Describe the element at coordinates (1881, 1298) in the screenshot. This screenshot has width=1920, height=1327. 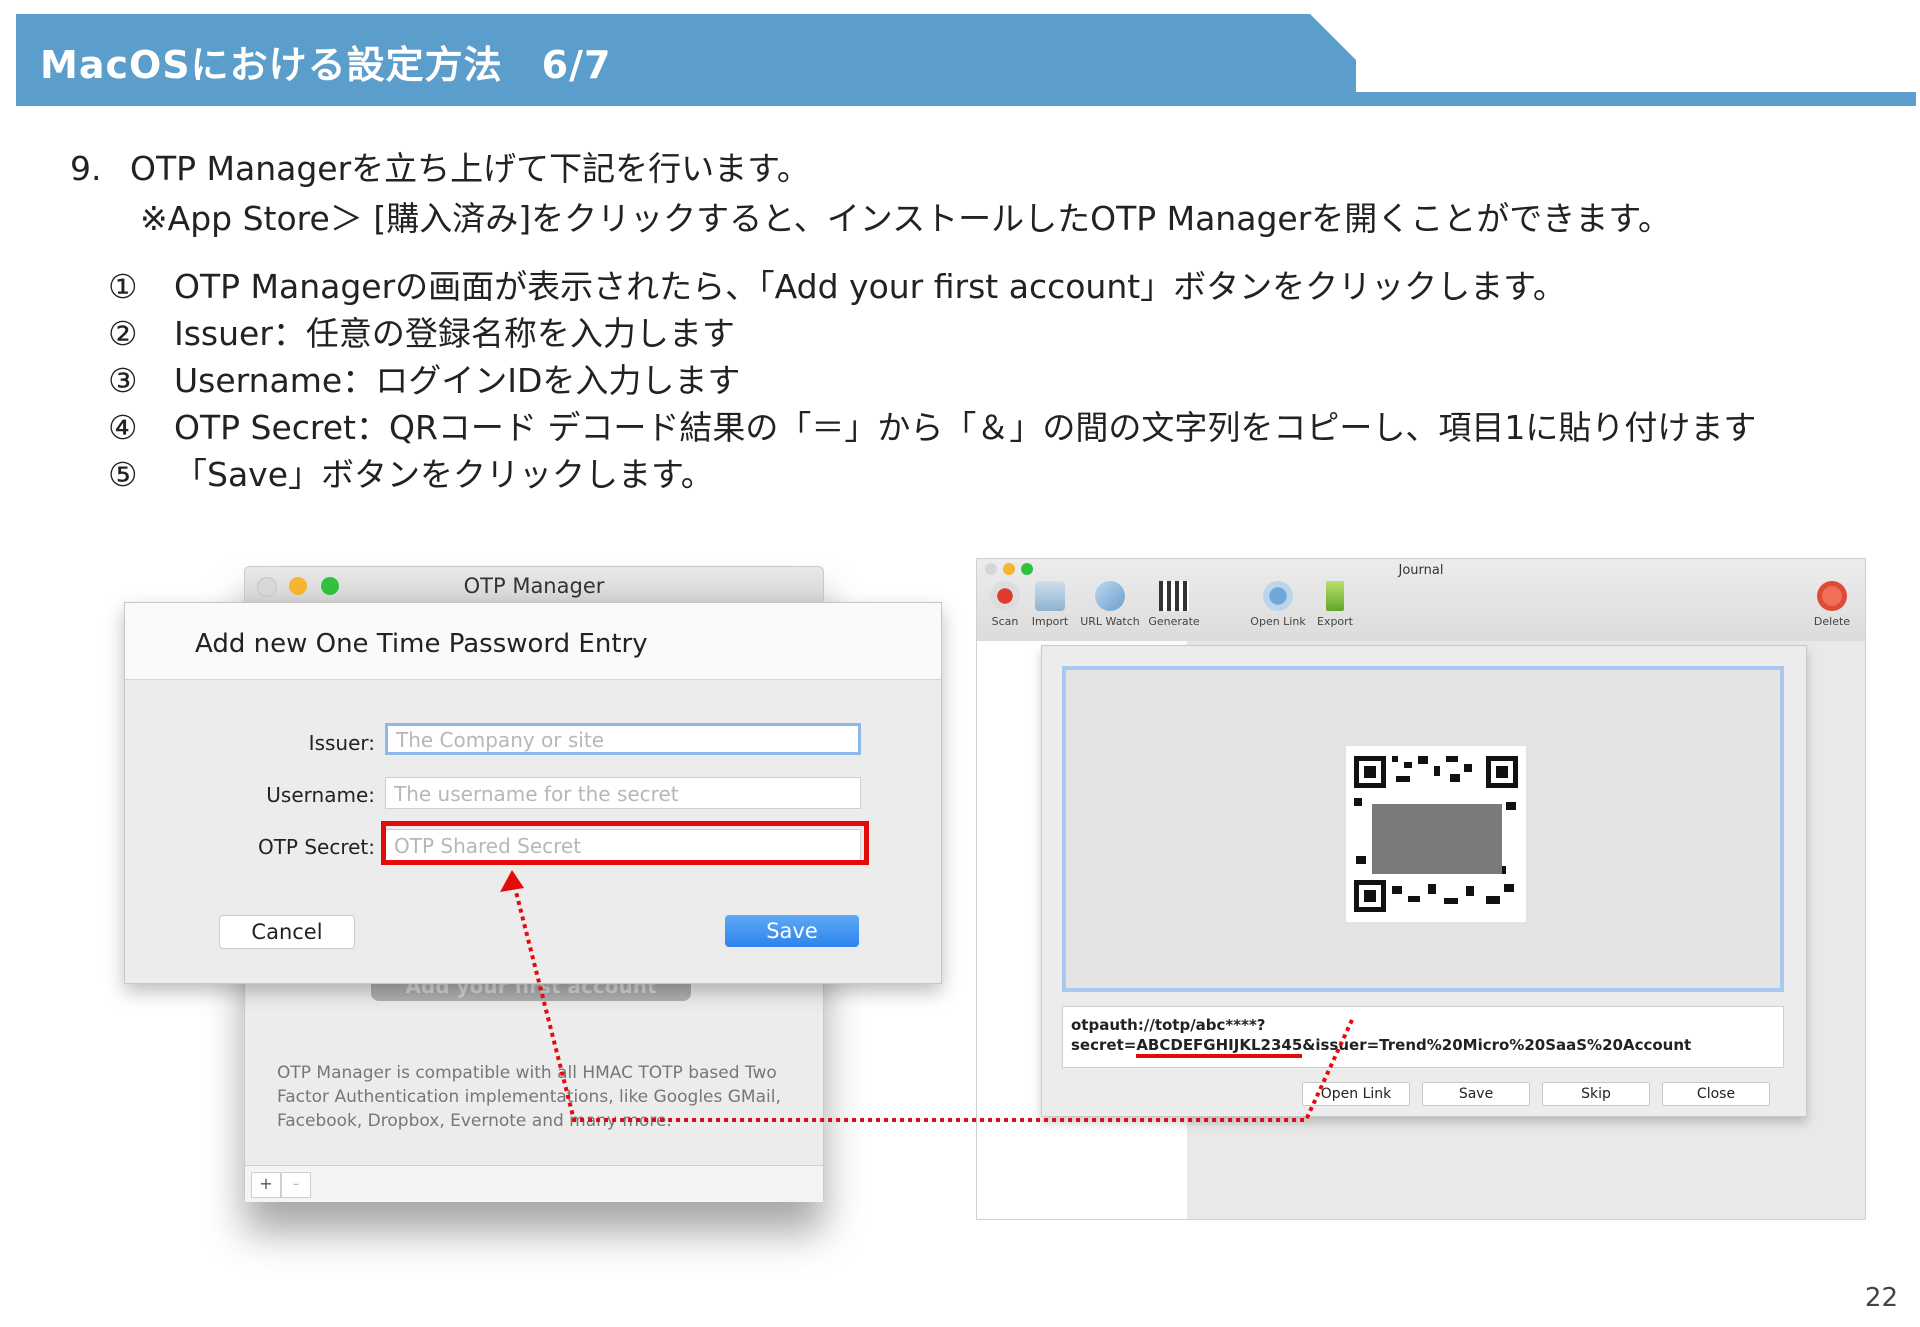
I see `page-number: 22` at that location.